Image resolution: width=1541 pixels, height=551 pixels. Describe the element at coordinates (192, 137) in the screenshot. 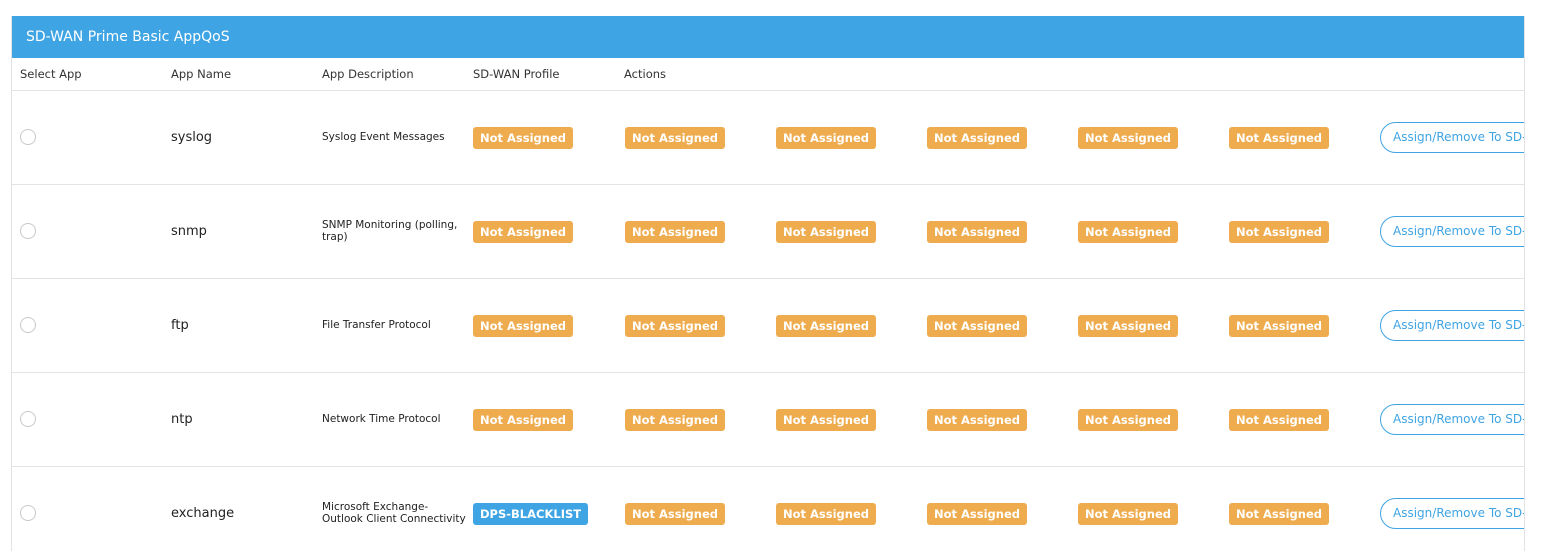

I see `app-name: syslog` at that location.